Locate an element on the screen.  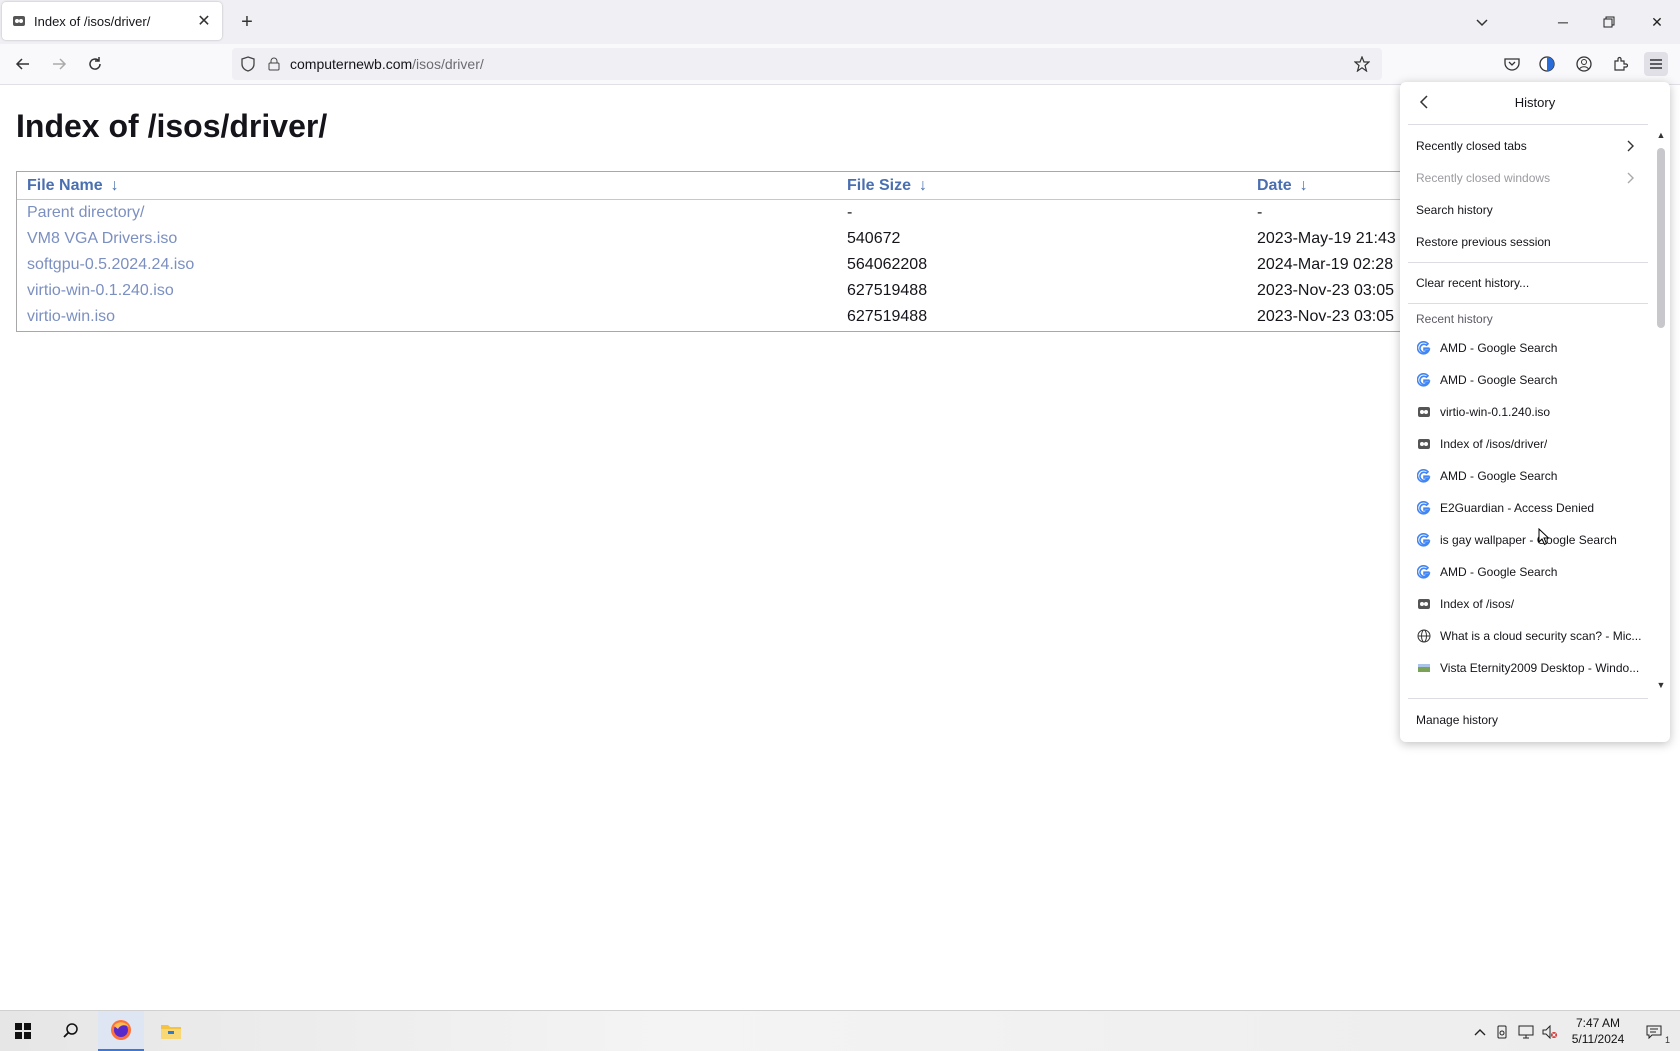
file-name-column-header: File Name ↓ is located at coordinates (432, 186).